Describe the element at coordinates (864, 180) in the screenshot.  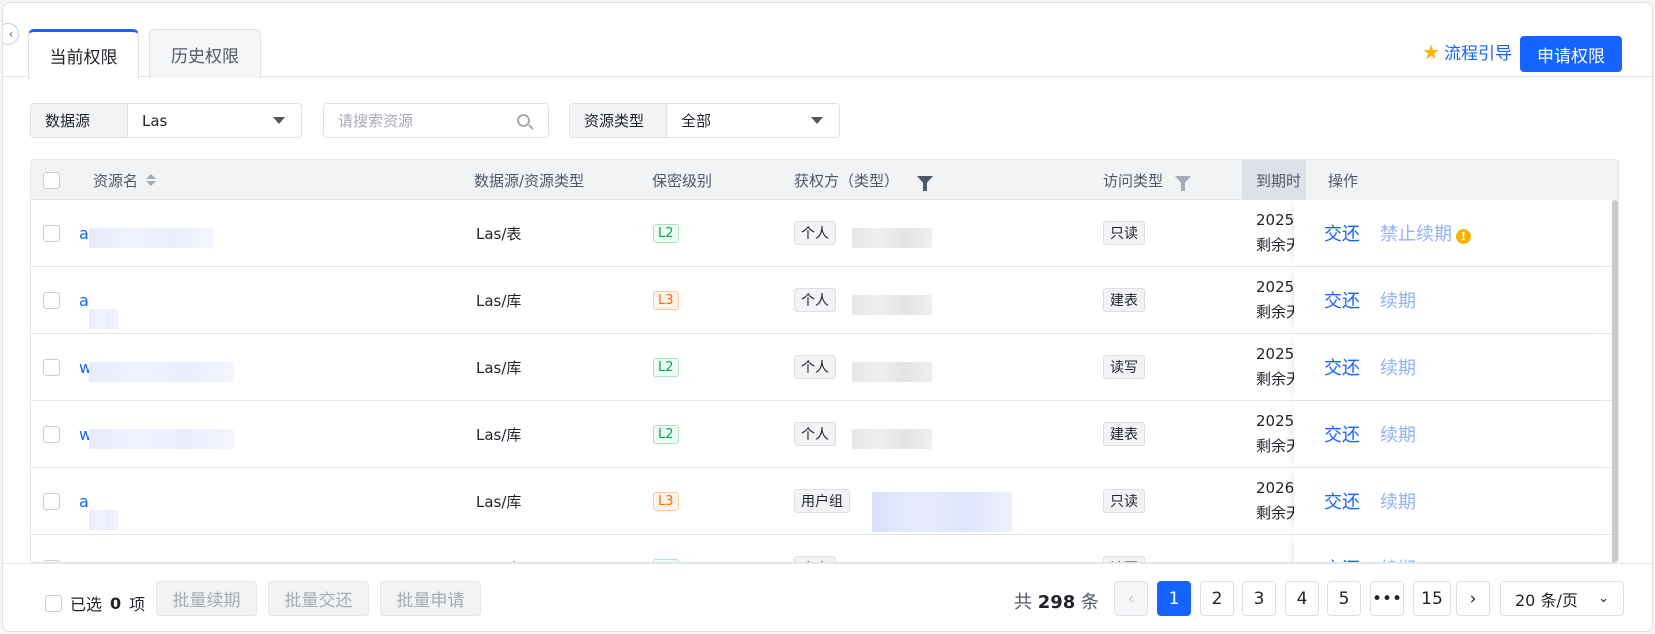
I see `column-grantee: 获权方（类型）` at that location.